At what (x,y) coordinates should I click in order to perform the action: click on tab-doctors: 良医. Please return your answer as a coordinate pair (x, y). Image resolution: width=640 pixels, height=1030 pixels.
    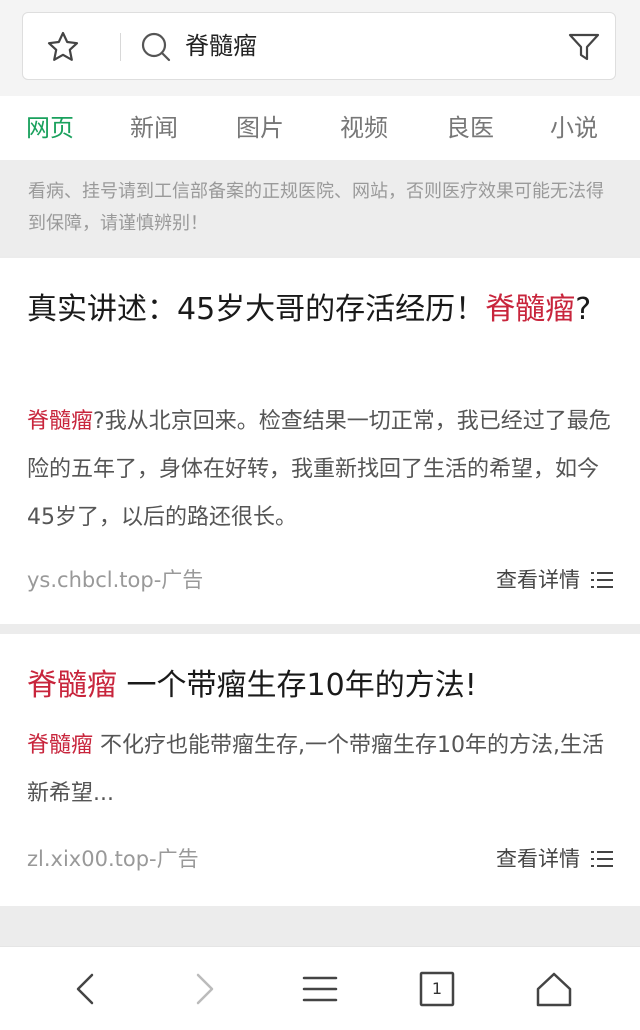
    Looking at the image, I should click on (470, 128).